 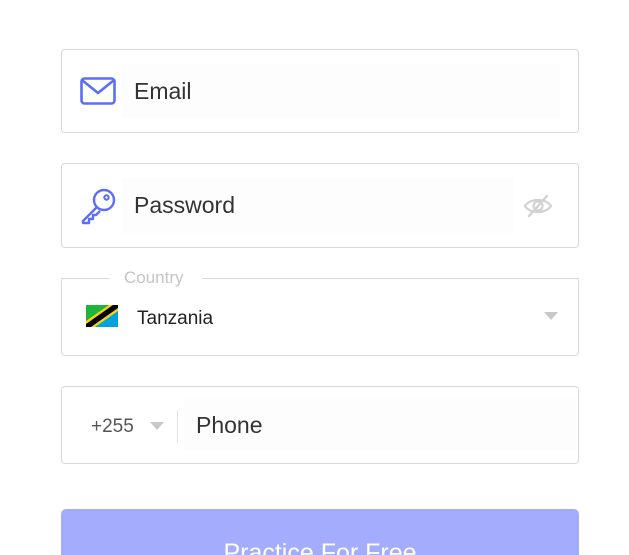 I want to click on email-field, so click(x=320, y=91).